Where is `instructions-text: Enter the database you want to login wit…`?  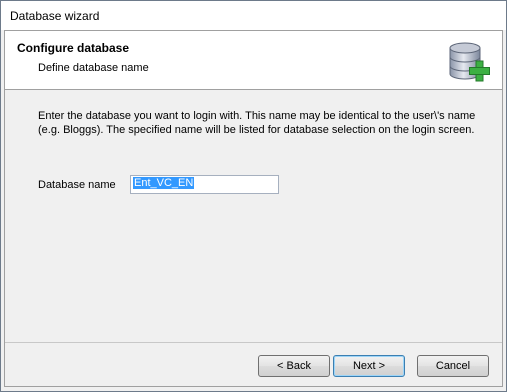
instructions-text: Enter the database you want to login wit… is located at coordinates (257, 123).